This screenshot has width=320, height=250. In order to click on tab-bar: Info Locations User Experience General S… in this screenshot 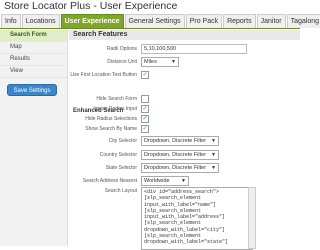, I will do `click(160, 21)`.